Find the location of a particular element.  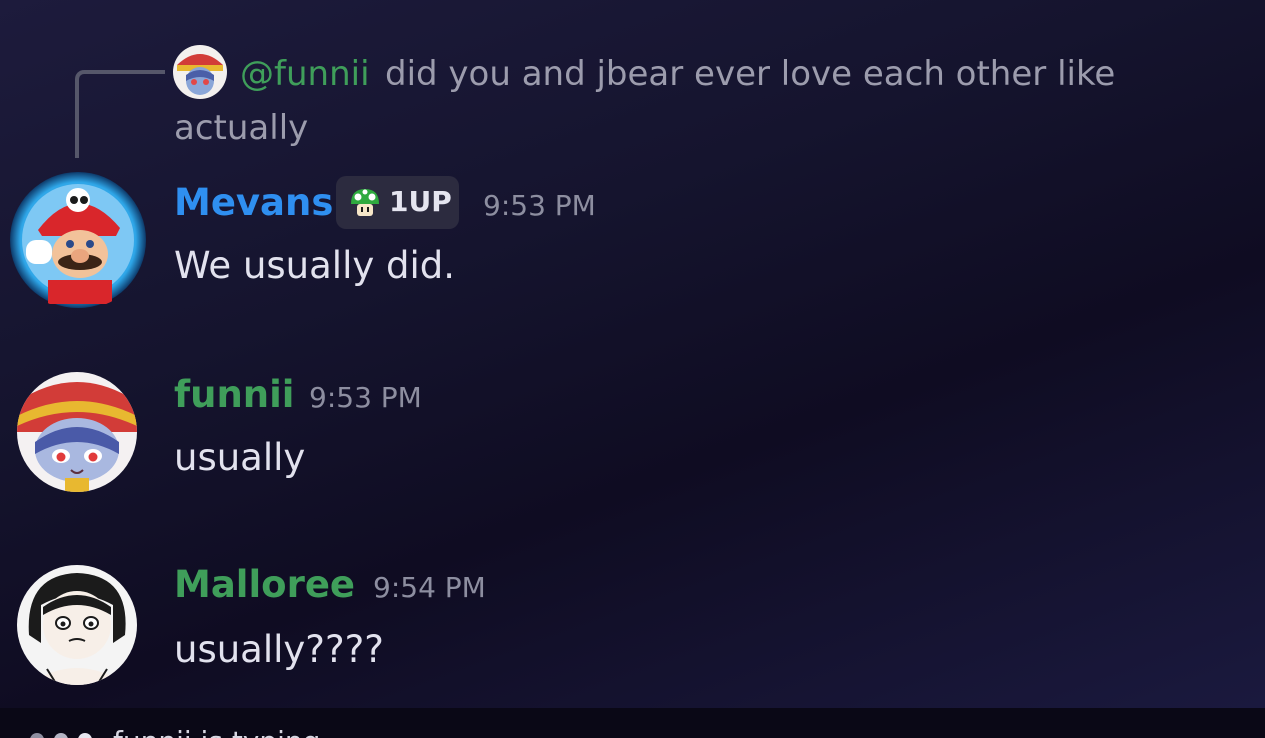

user-badge: 1UP is located at coordinates (397, 202).